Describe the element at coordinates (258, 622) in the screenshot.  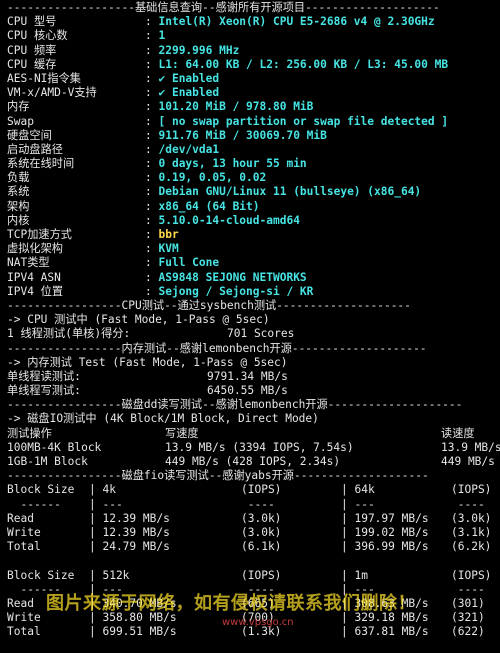
I see `watermark-site: www.vpsgo.cn` at that location.